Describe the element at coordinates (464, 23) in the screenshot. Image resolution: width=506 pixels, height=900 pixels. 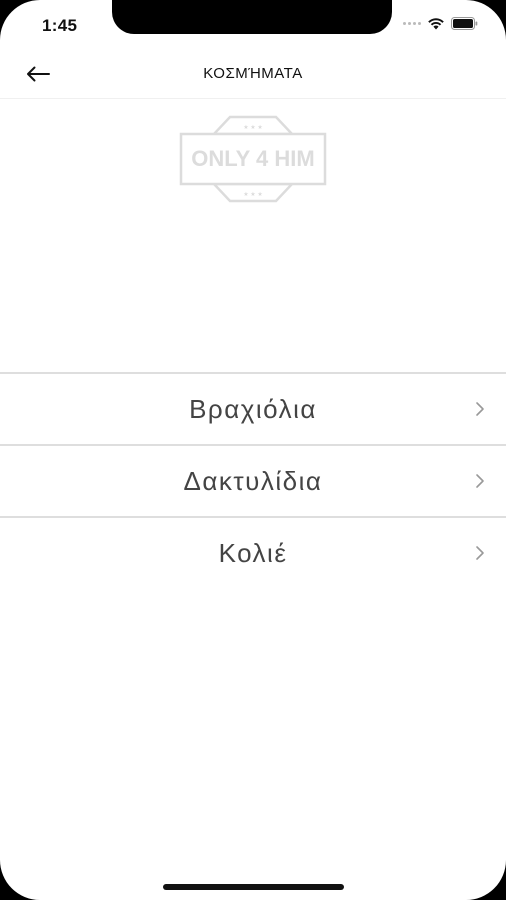
I see `battery-icon` at that location.